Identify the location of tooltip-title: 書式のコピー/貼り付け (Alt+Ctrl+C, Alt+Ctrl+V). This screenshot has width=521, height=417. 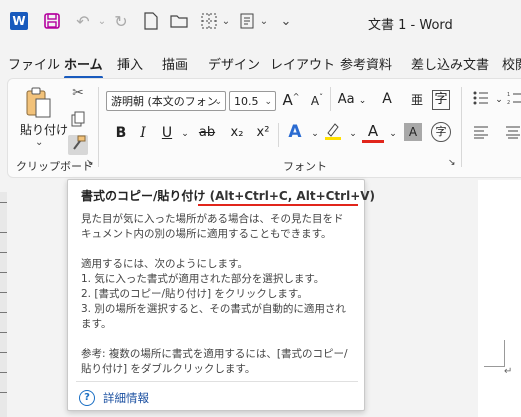
(228, 196).